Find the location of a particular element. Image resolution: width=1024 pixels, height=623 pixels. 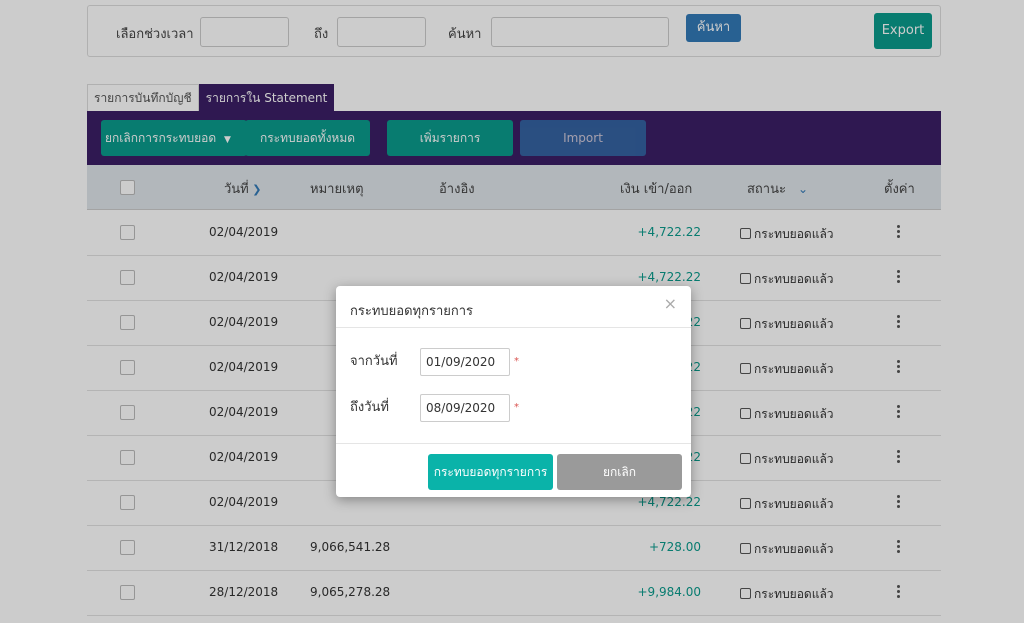

confirm-offset-button: กระทบยอดทุกรายการ is located at coordinates (490, 472).